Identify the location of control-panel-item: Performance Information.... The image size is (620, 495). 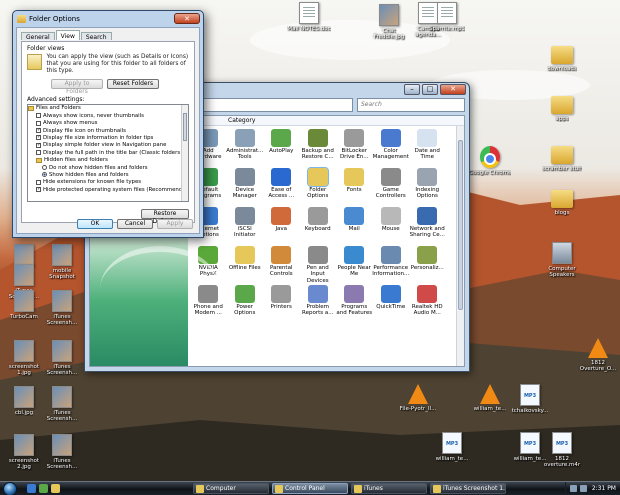
(390, 265).